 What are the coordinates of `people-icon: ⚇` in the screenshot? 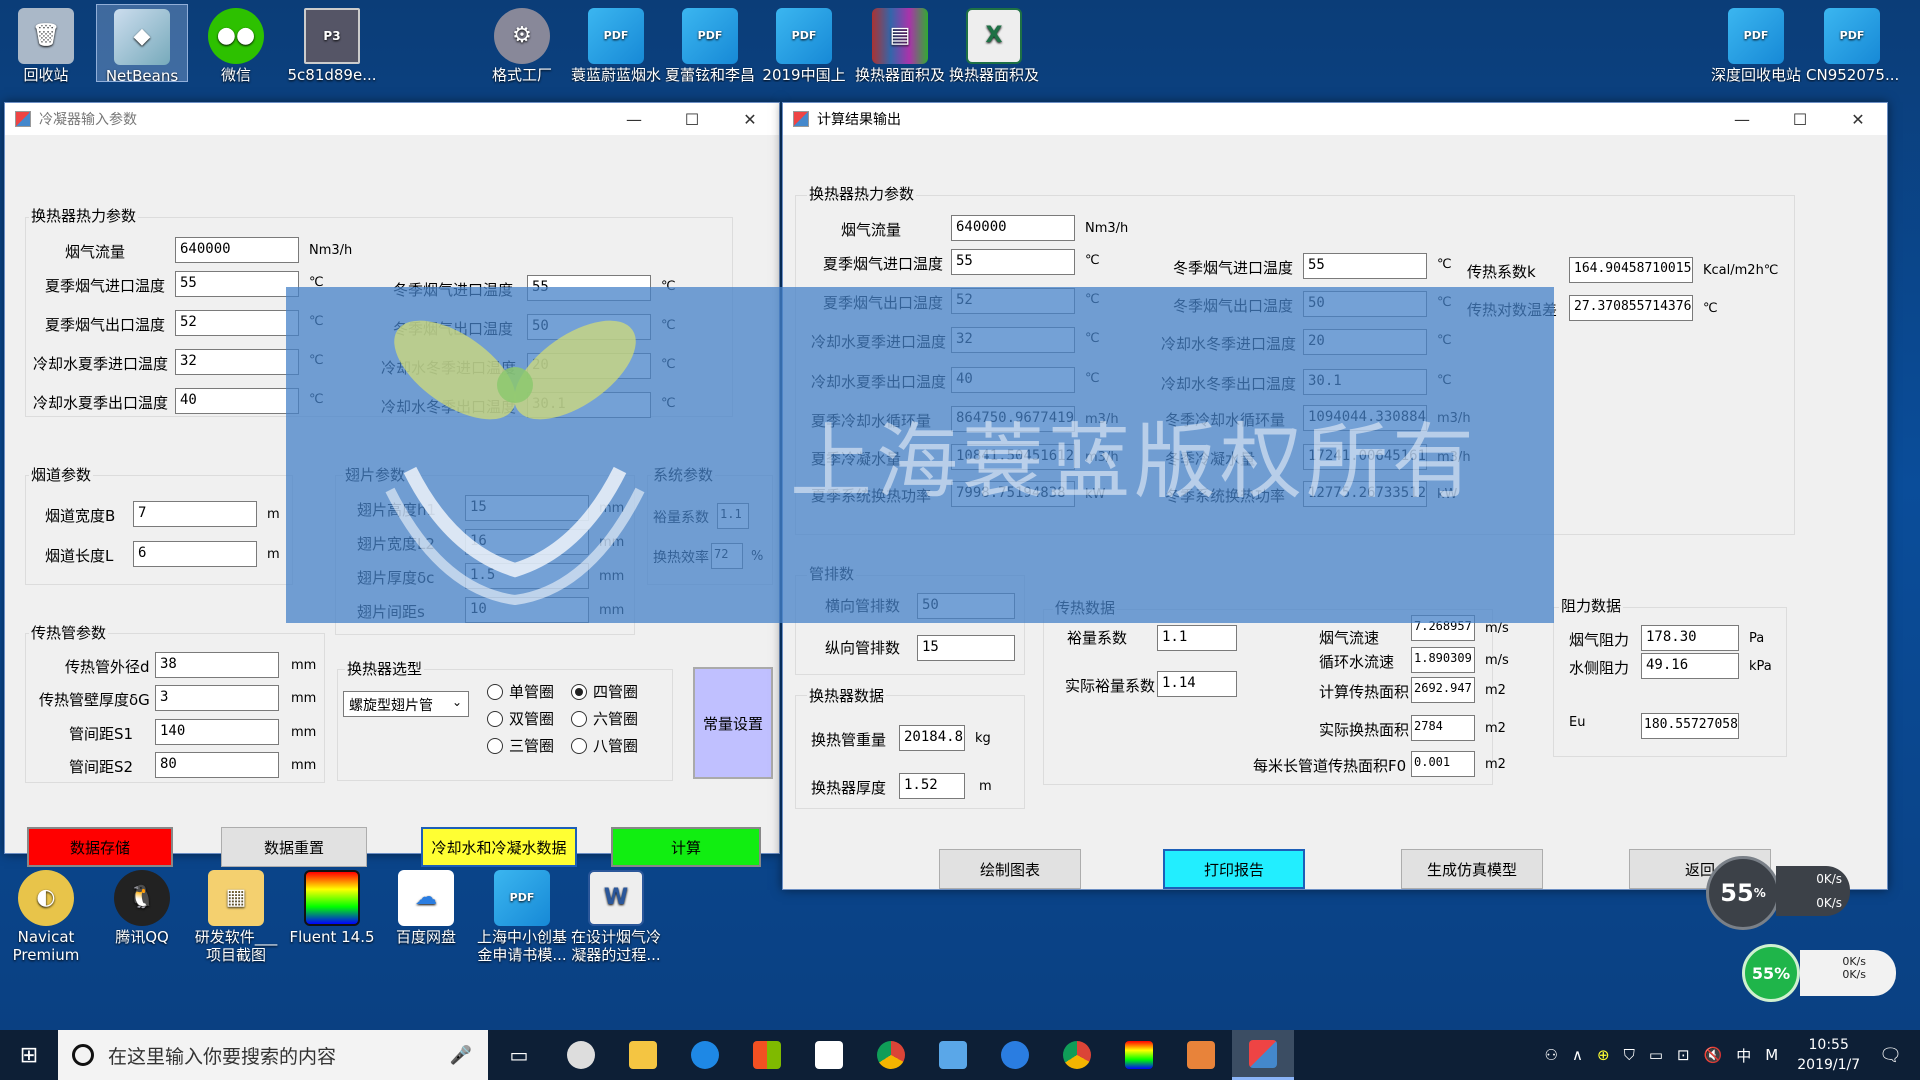 It's located at (1551, 1055).